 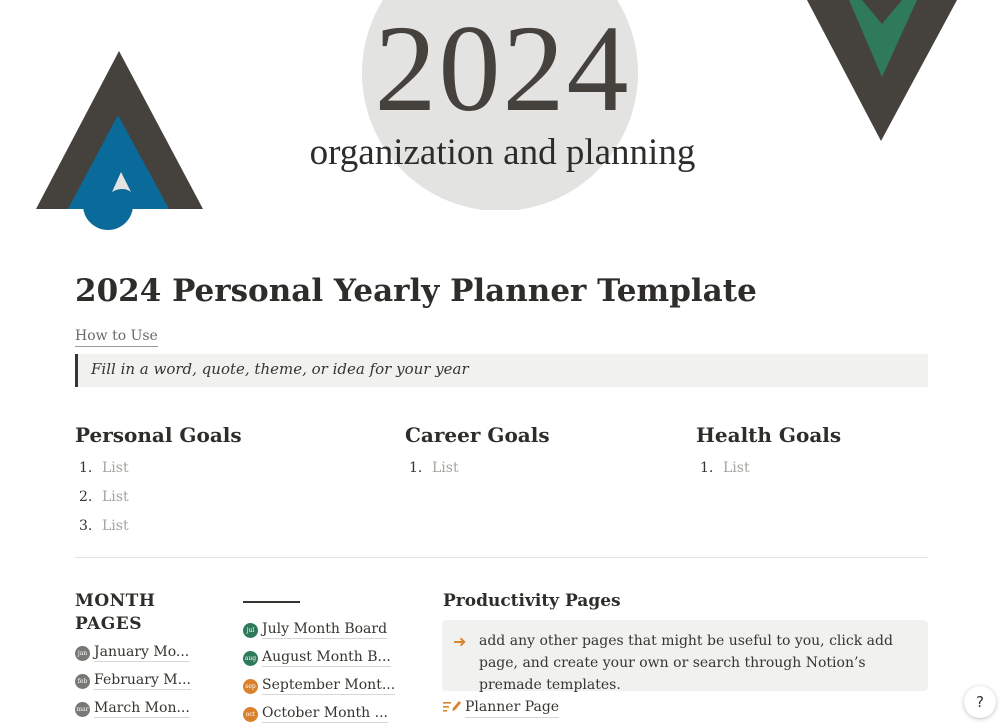 What do you see at coordinates (116, 336) in the screenshot?
I see `how-to-use-link: How to Use` at bounding box center [116, 336].